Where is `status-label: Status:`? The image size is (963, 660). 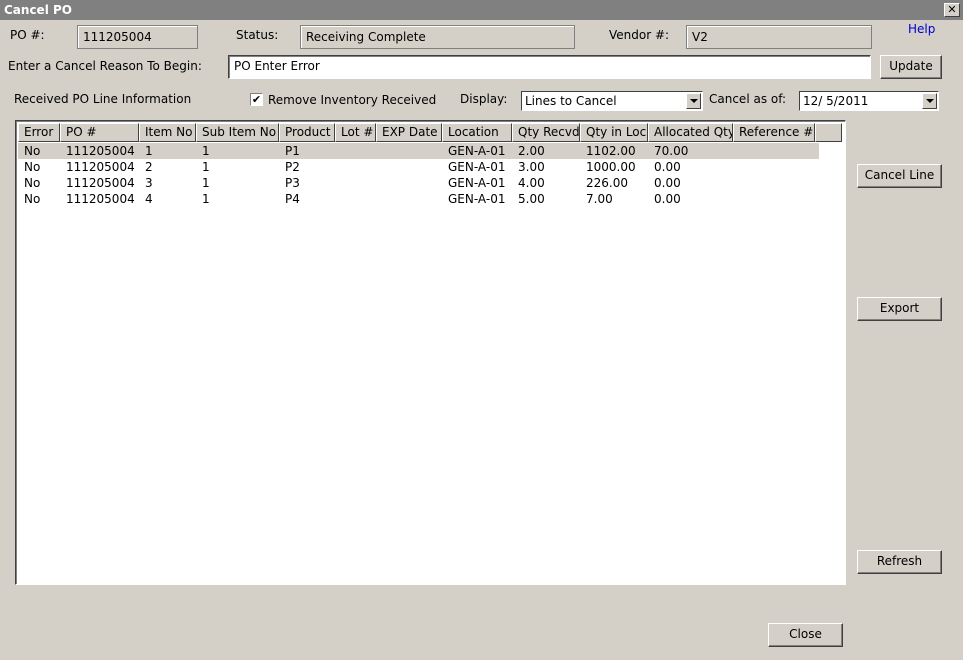 status-label: Status: is located at coordinates (257, 35).